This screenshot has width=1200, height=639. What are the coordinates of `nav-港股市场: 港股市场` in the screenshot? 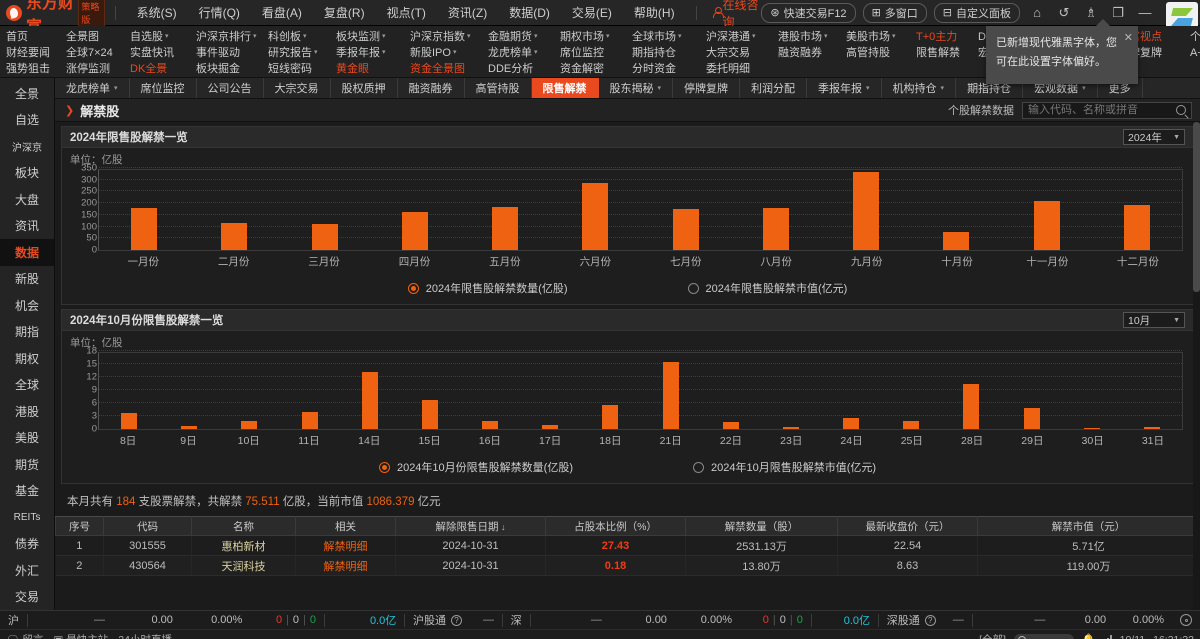 It's located at (803, 36).